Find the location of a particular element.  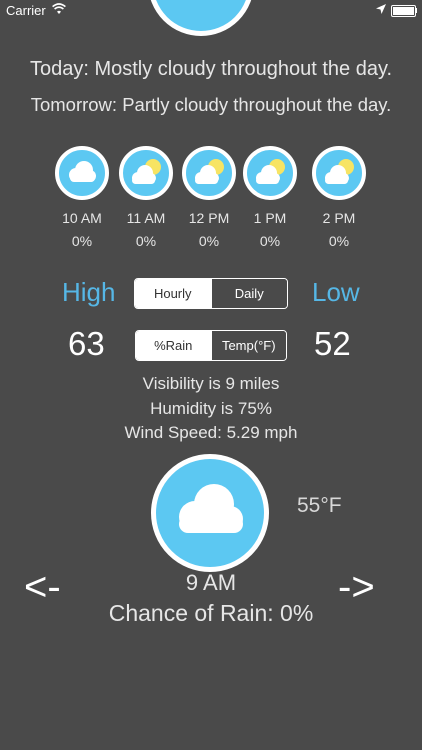

hourly-item: 1 PM 0% is located at coordinates (270, 197).